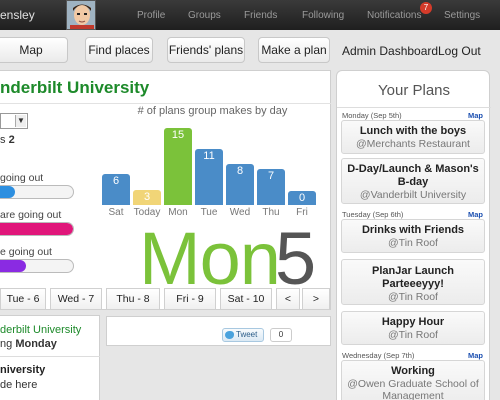  What do you see at coordinates (260, 15) in the screenshot?
I see `nav-friends: Friends` at bounding box center [260, 15].